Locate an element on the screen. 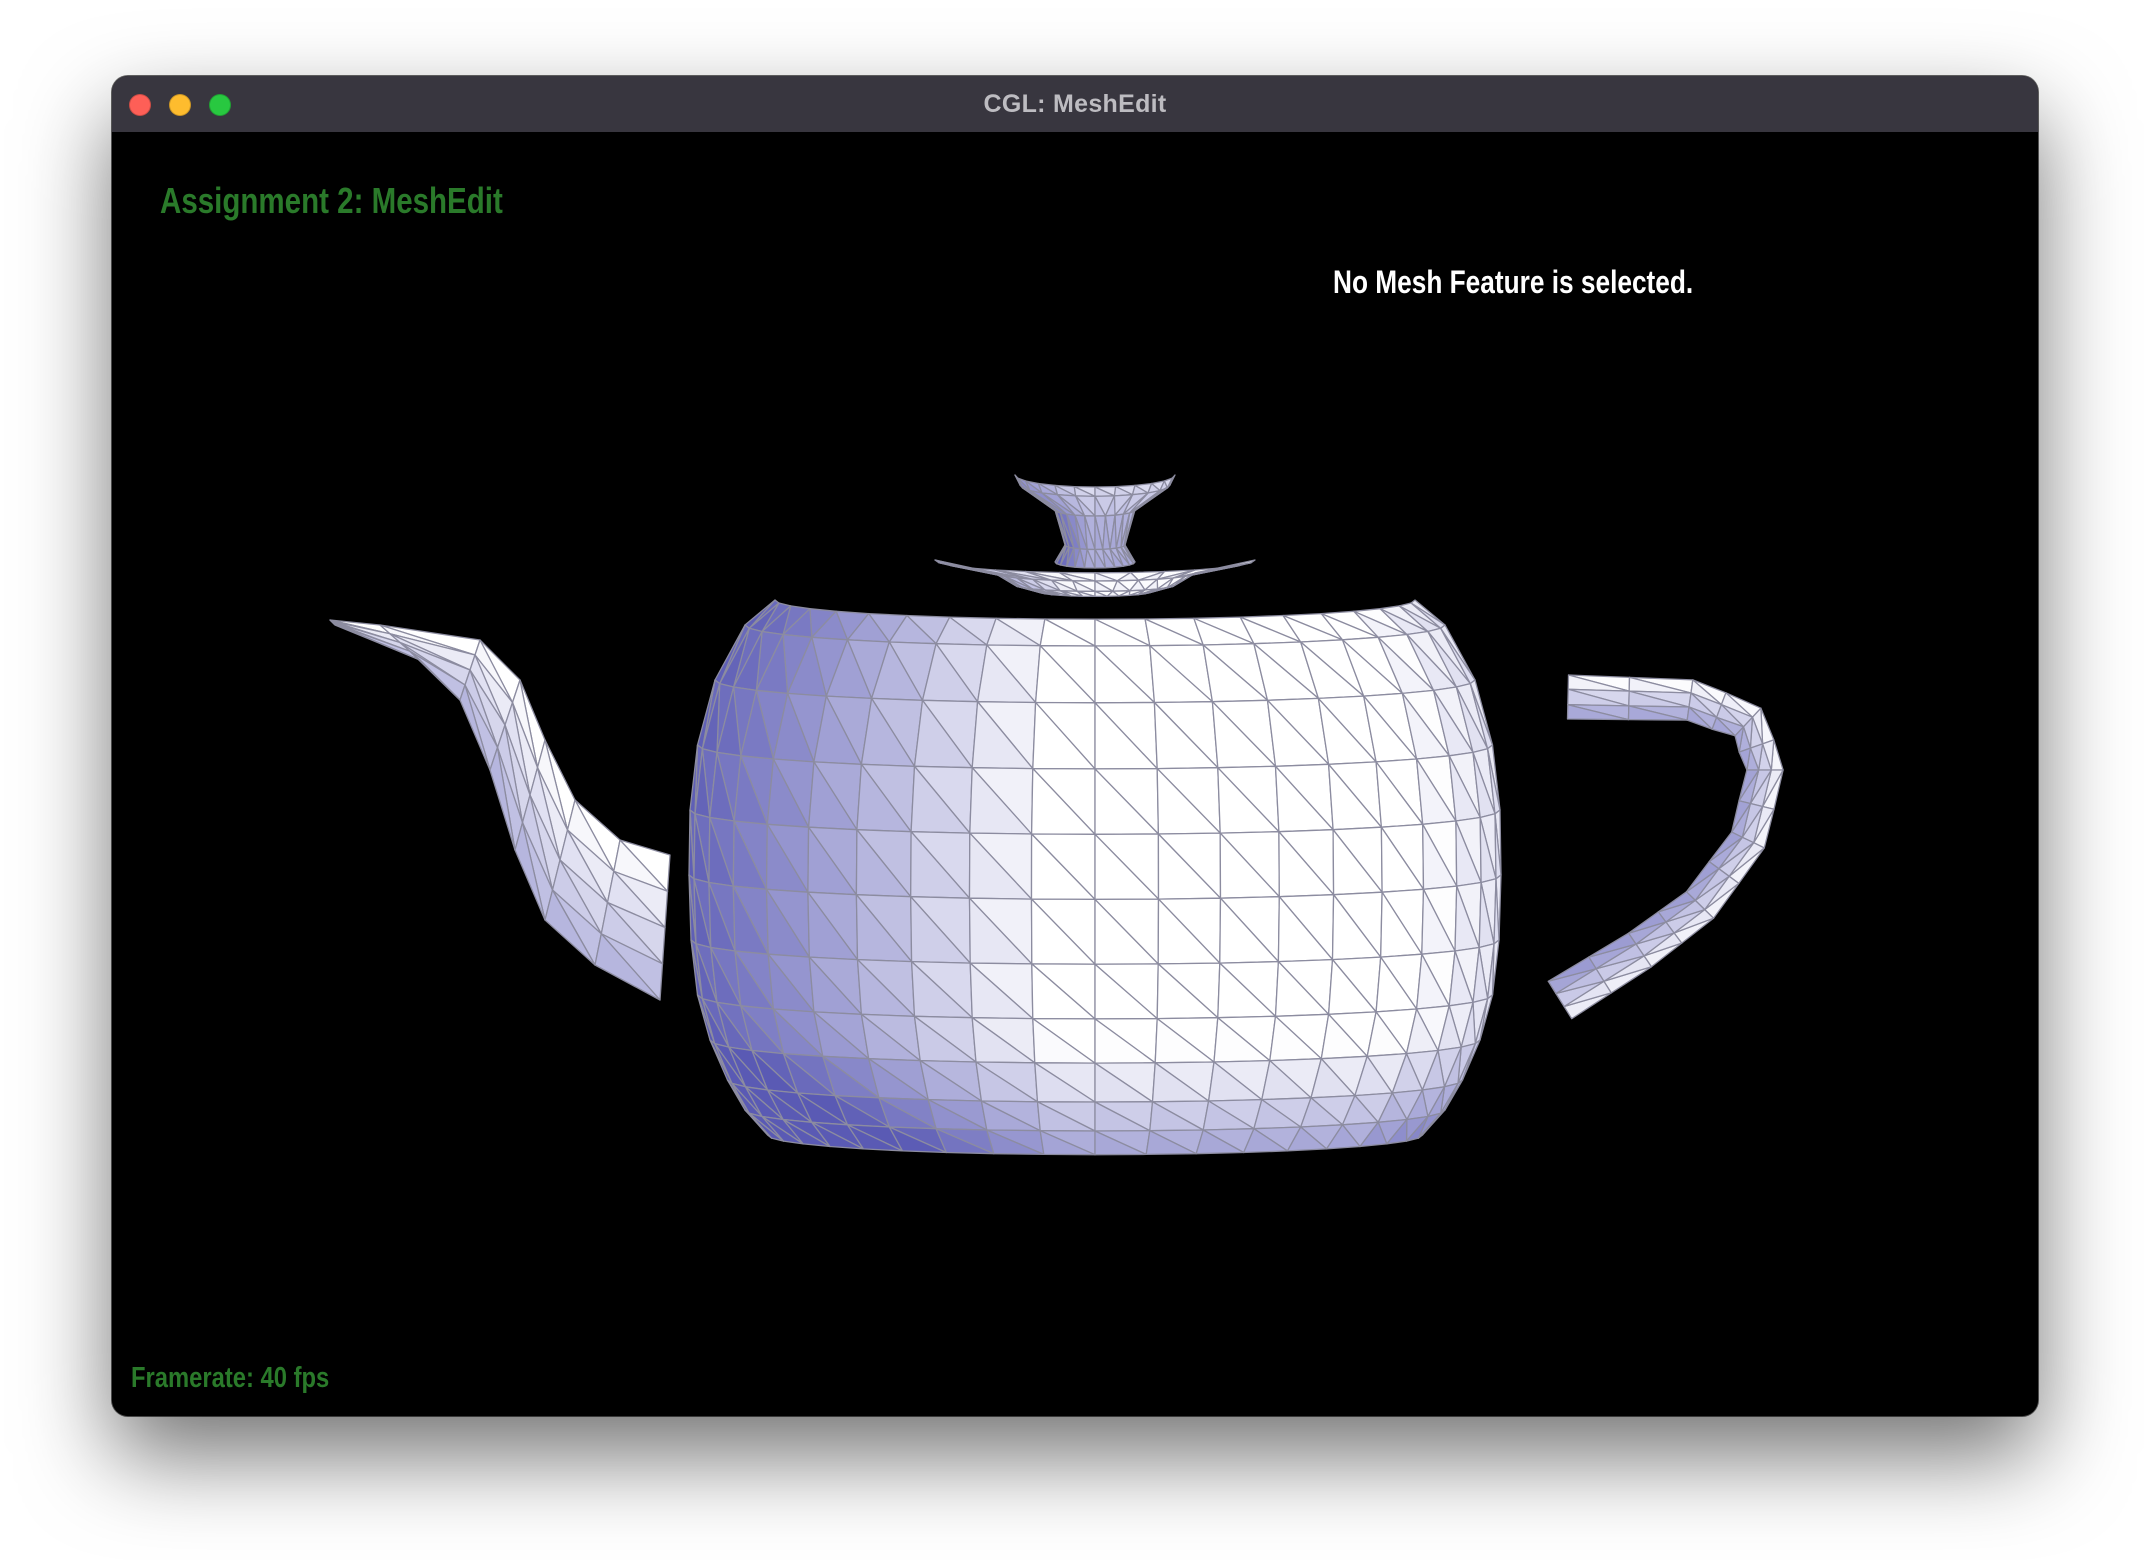 The height and width of the screenshot is (1560, 2144). window-title: CGL: MeshEdit is located at coordinates (1075, 104).